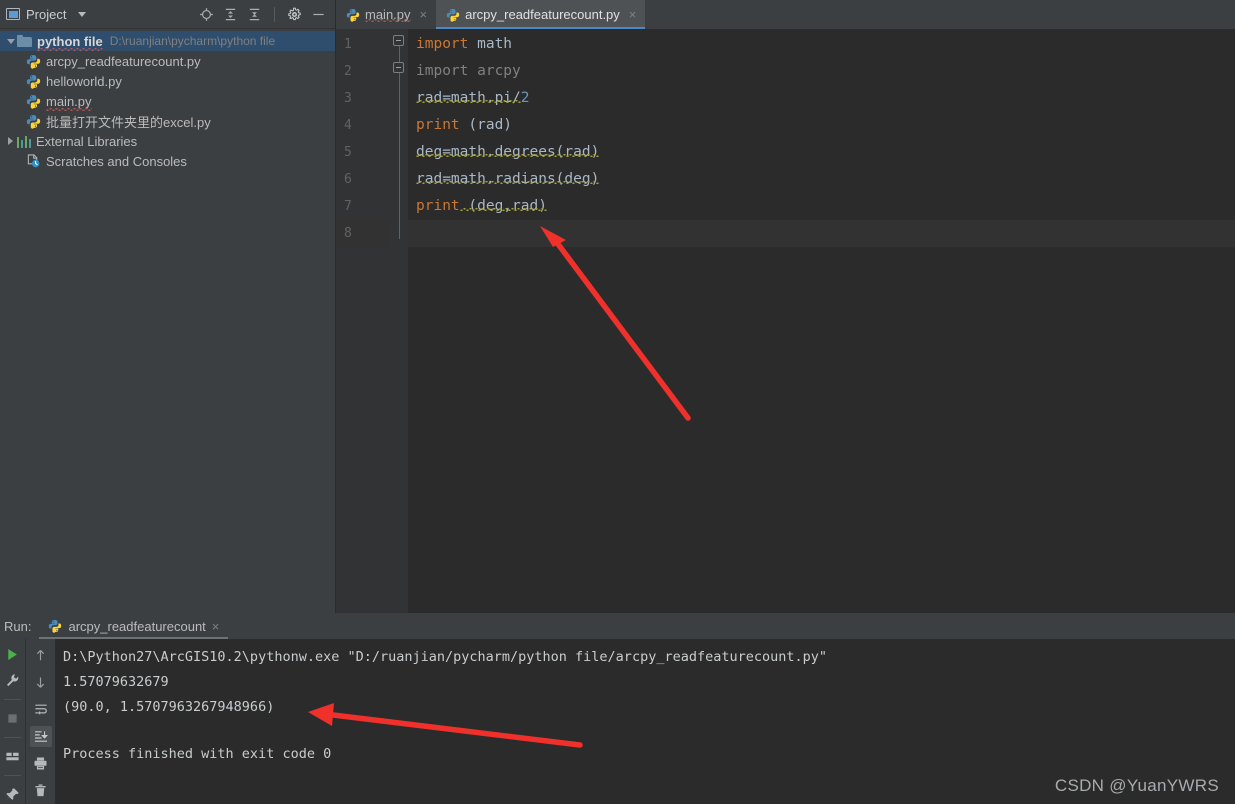 This screenshot has width=1235, height=804. I want to click on editor-tab-main-py: main.py ×, so click(386, 14).